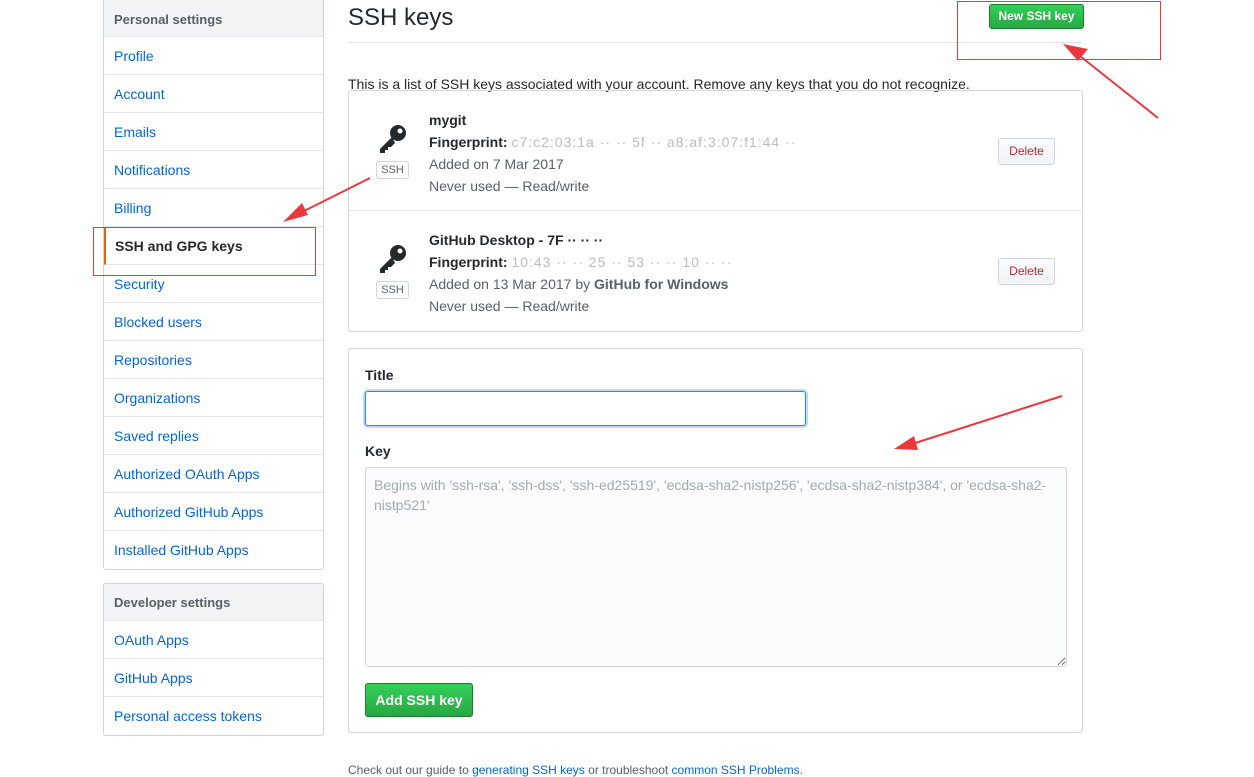  Describe the element at coordinates (213, 322) in the screenshot. I see `sidebar-item-blocked-users: Blocked users` at that location.